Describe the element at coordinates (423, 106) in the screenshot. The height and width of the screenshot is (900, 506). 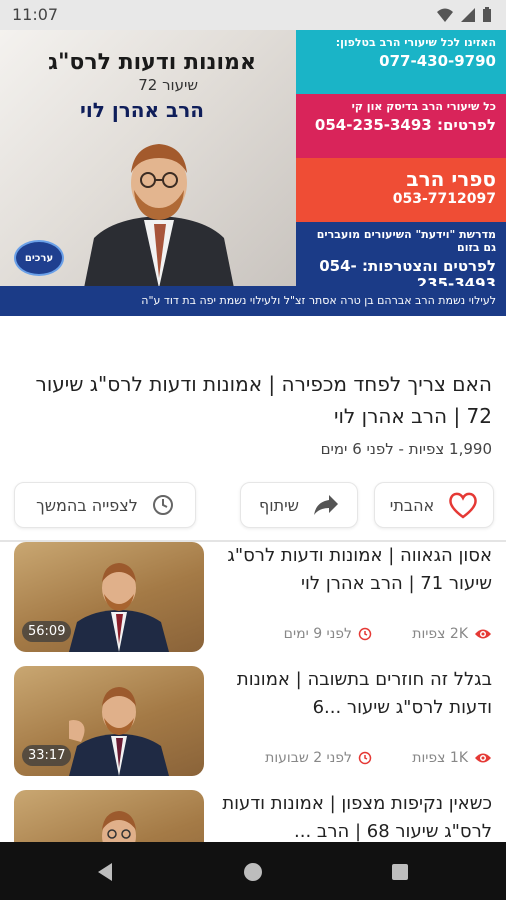
I see `disk-line1: כל שיעורי הרב בדיסק און קי` at that location.